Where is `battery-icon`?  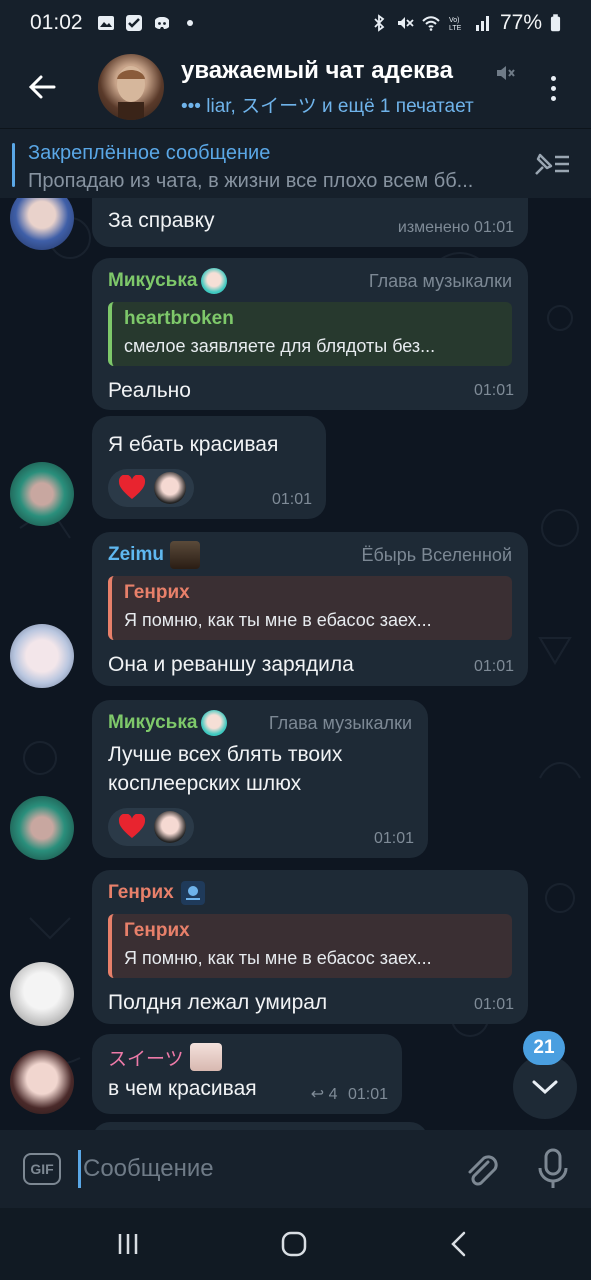 battery-icon is located at coordinates (555, 23).